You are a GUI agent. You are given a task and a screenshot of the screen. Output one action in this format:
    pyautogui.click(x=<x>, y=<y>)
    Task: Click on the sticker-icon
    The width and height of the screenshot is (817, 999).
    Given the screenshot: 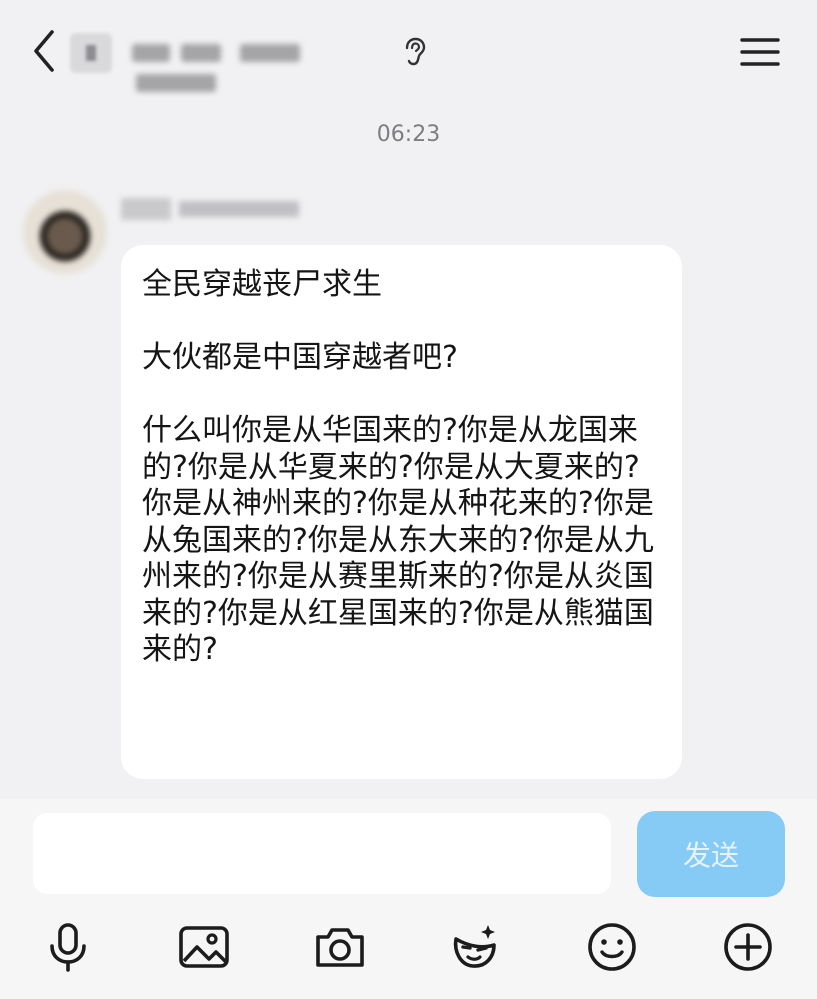 What is the action you would take?
    pyautogui.click(x=474, y=946)
    